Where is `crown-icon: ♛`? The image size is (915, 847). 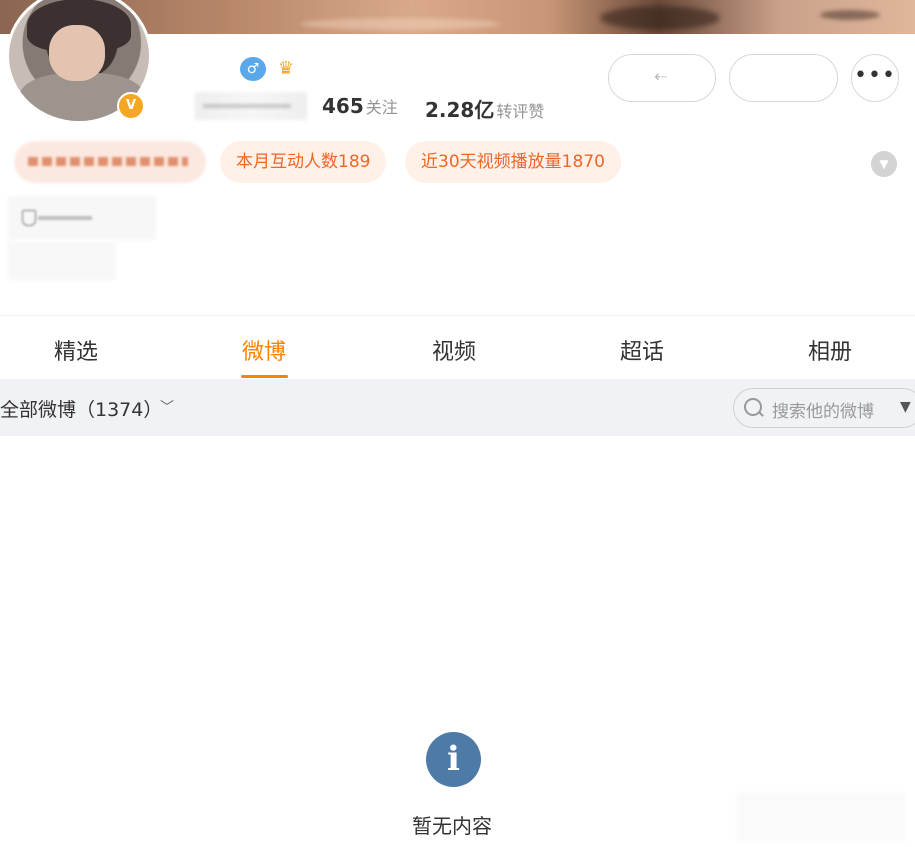 crown-icon: ♛ is located at coordinates (286, 69).